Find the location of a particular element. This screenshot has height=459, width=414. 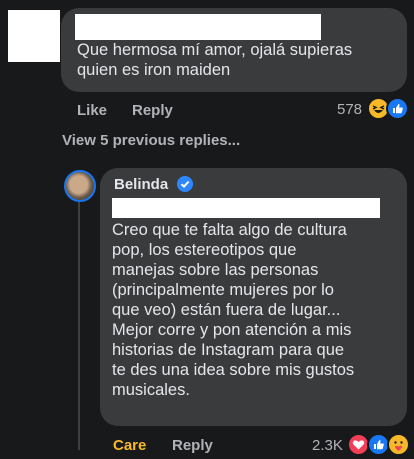

like-button: Like is located at coordinates (92, 110).